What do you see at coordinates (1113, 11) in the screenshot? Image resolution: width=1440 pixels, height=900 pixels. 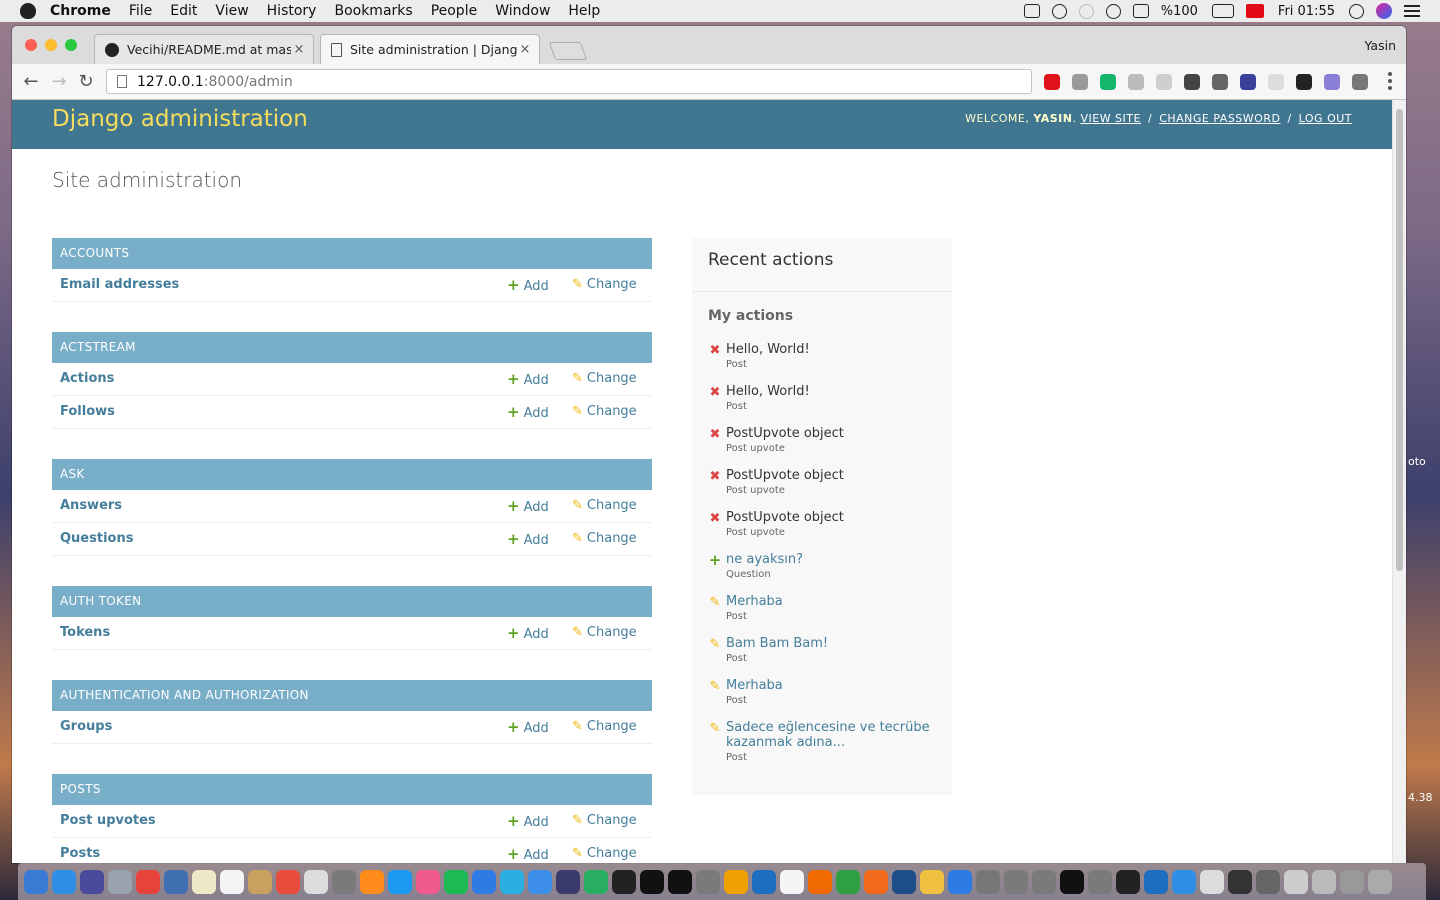 I see `wifi-icon` at bounding box center [1113, 11].